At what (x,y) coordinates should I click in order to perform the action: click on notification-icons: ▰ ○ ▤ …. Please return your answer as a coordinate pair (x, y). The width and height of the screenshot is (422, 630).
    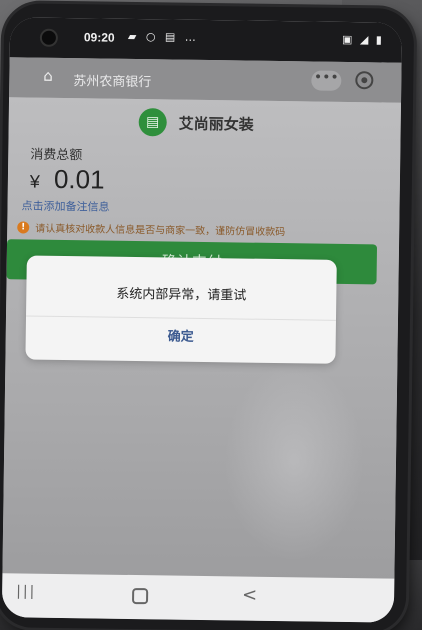
    Looking at the image, I should click on (163, 36).